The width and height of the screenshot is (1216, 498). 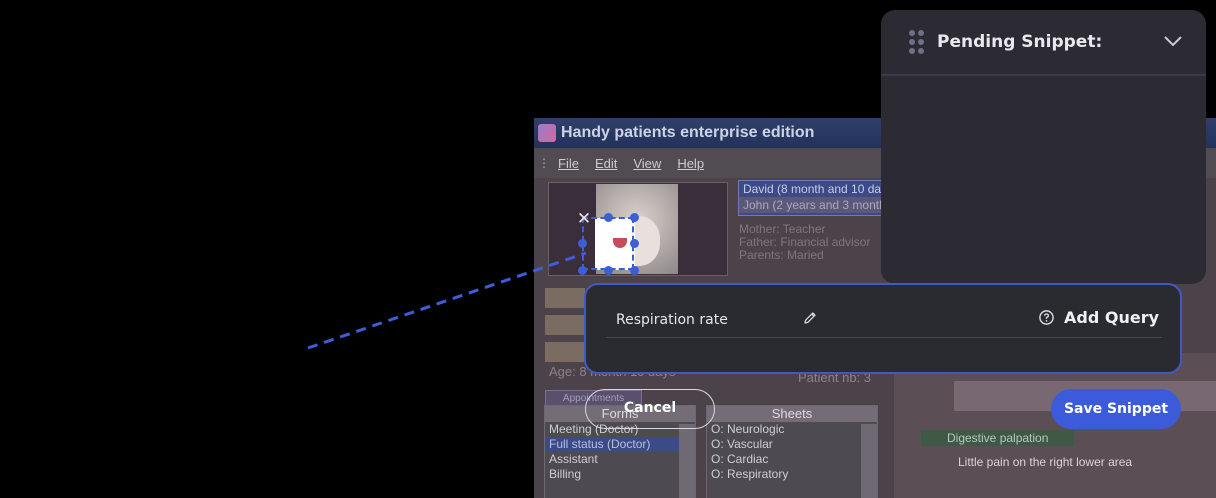 What do you see at coordinates (883, 328) in the screenshot?
I see `query-card: Respiration rate Add Query` at bounding box center [883, 328].